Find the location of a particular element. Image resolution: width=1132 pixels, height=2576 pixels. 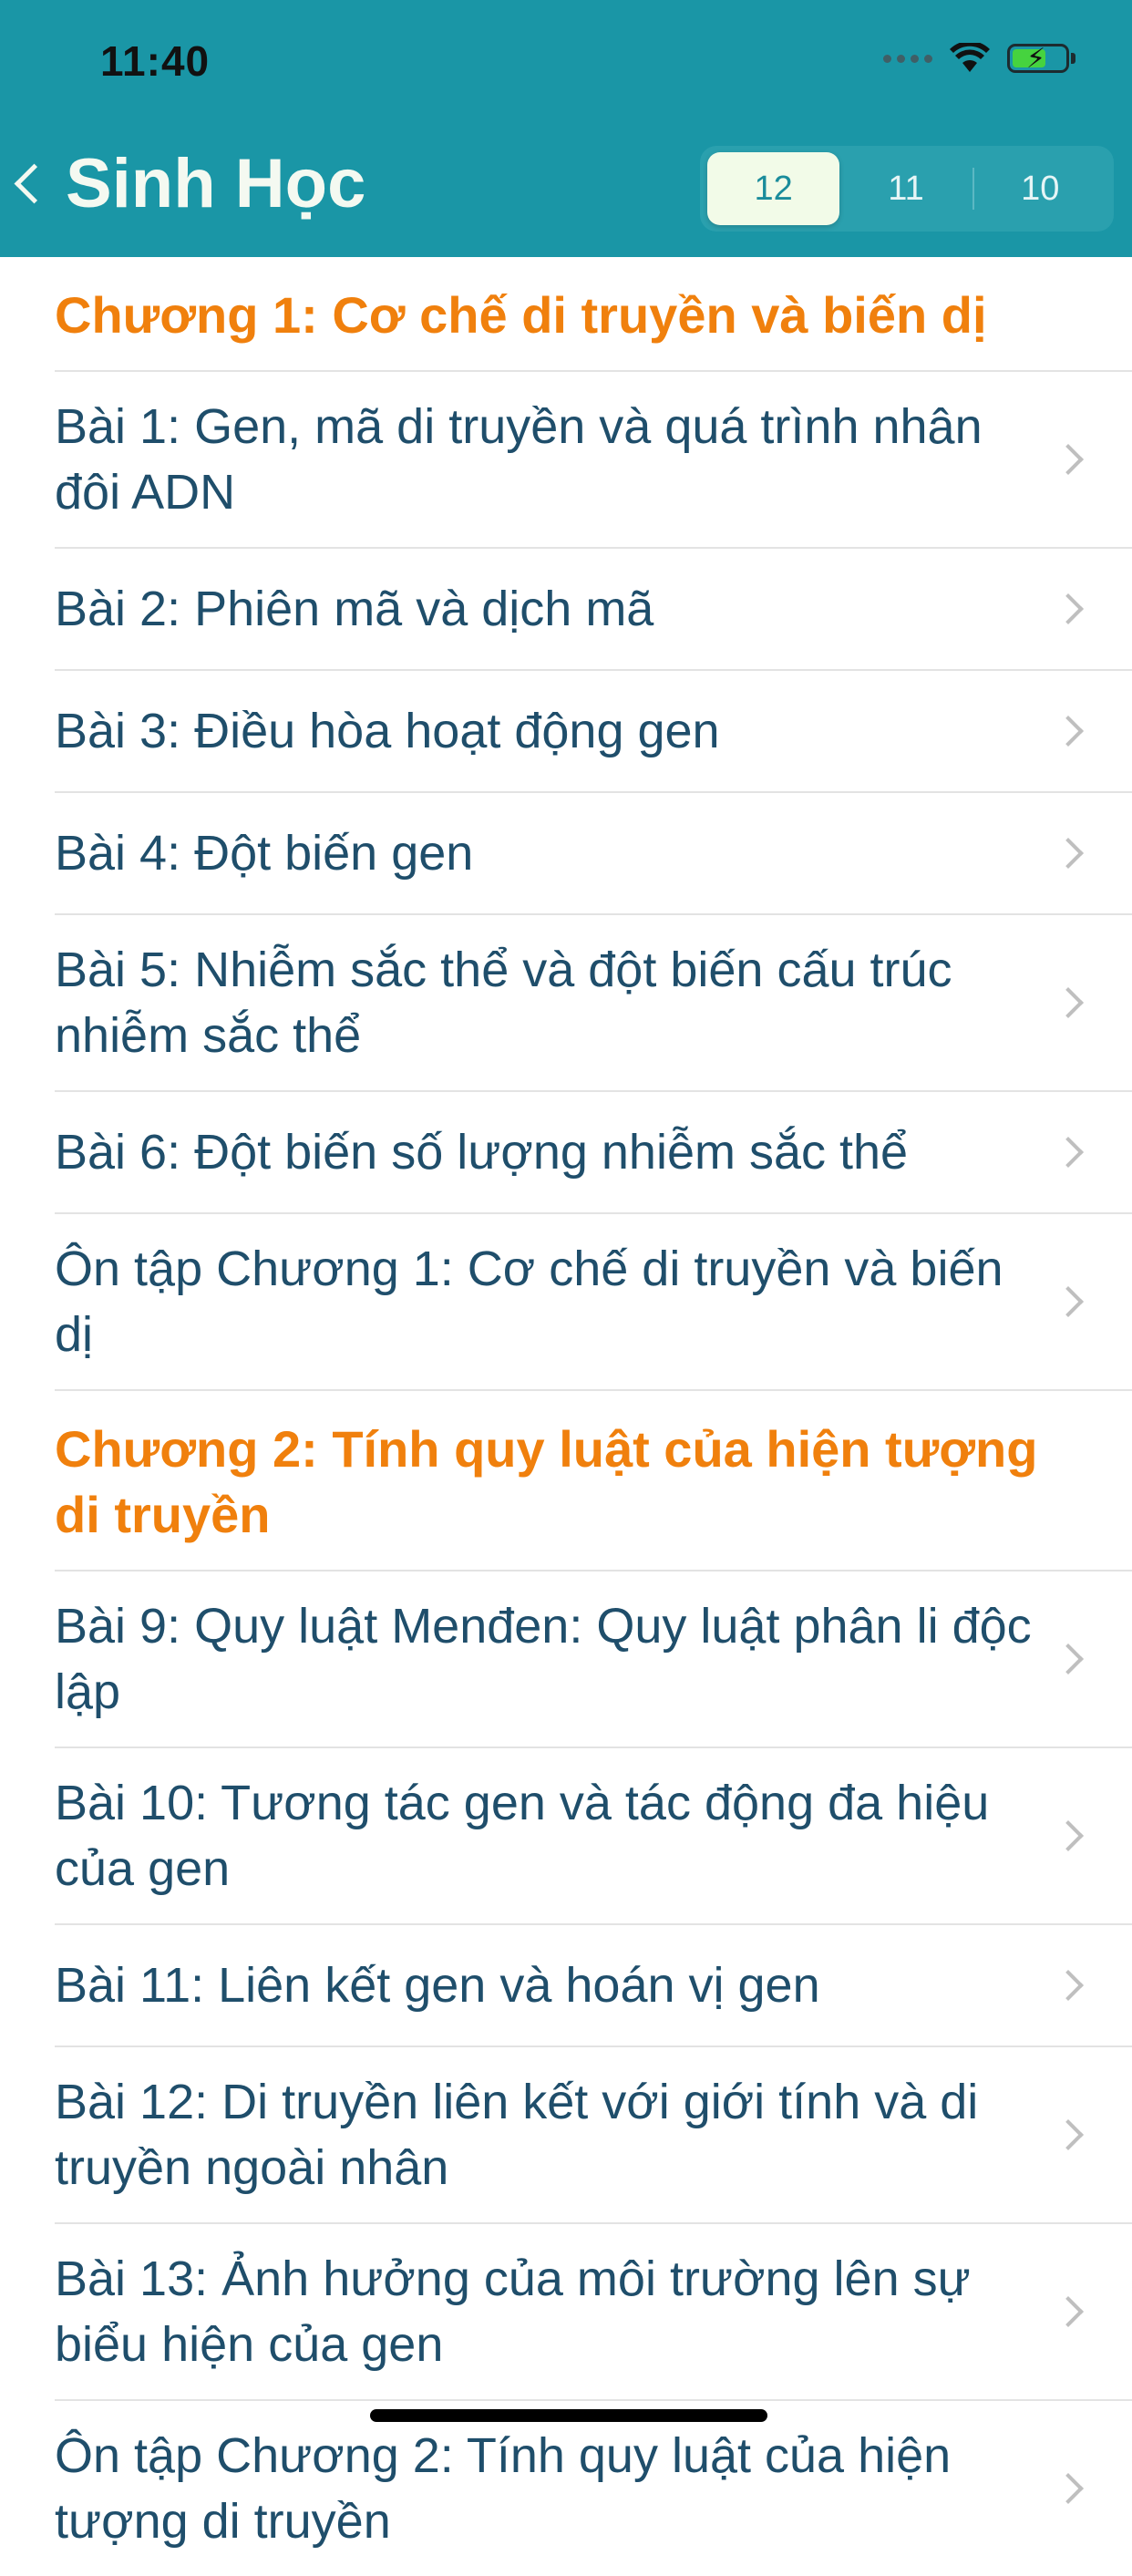

lesson-title: Bài 3: Điều hòa hoạt động gen is located at coordinates (387, 731).